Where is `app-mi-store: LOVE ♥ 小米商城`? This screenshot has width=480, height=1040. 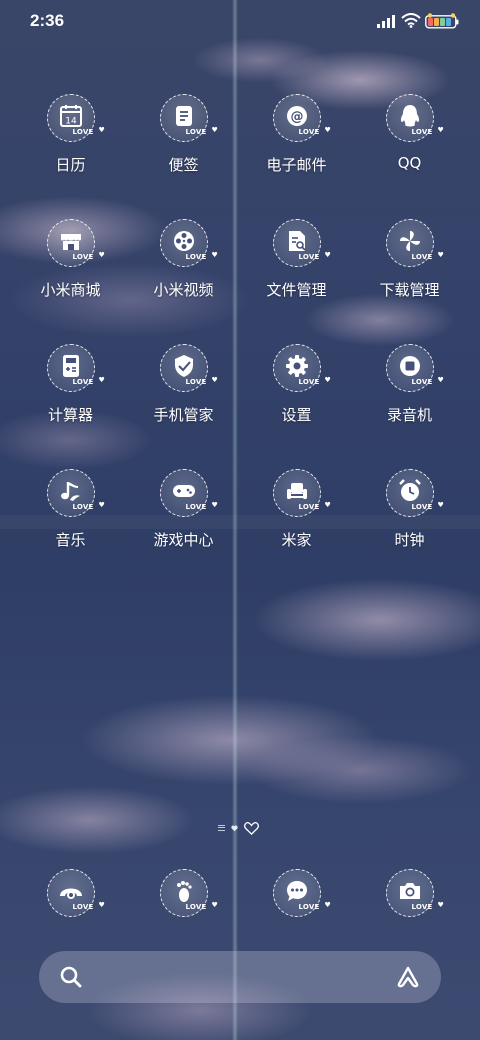
app-mi-store: LOVE ♥ 小米商城 is located at coordinates (70, 281).